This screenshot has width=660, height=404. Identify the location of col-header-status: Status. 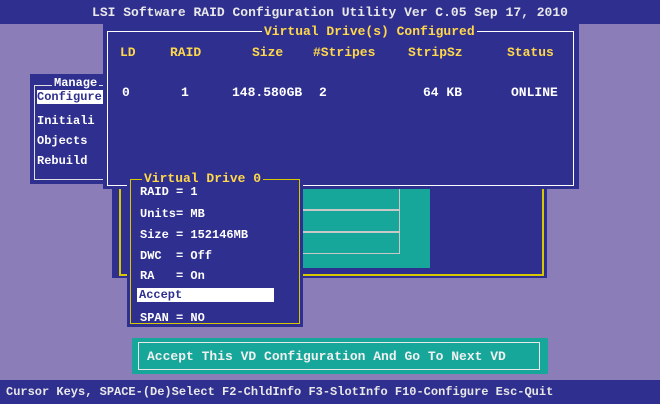
(530, 52).